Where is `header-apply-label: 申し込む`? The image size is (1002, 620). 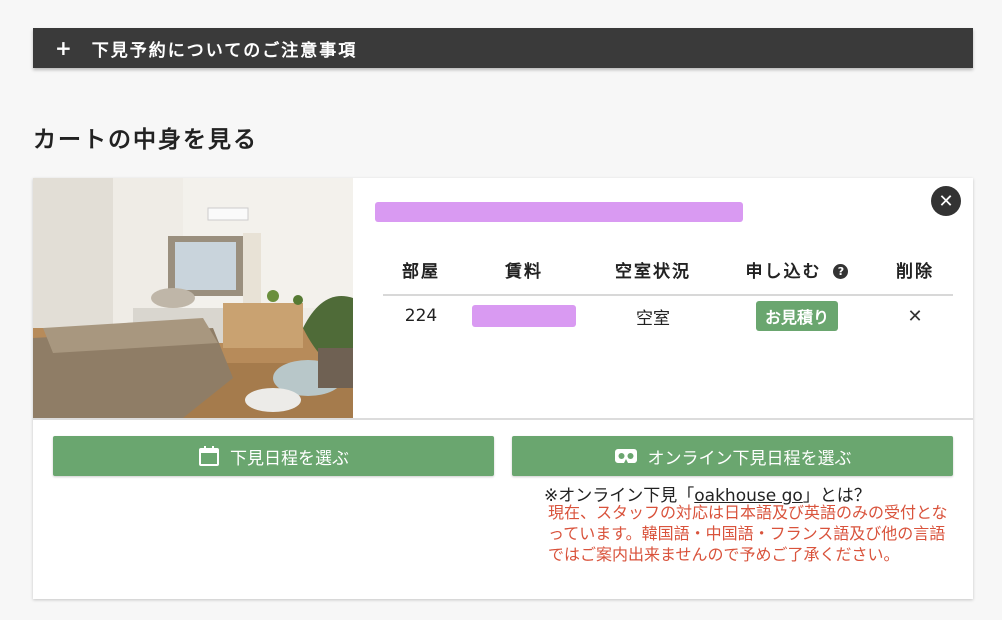 header-apply-label: 申し込む is located at coordinates (783, 271).